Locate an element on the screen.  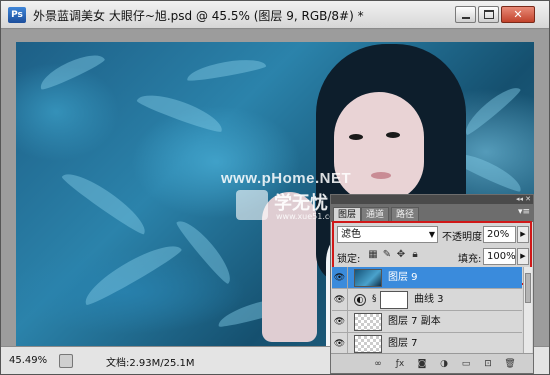
layer-name: 图层 7 副本 is located at coordinates (414, 321).